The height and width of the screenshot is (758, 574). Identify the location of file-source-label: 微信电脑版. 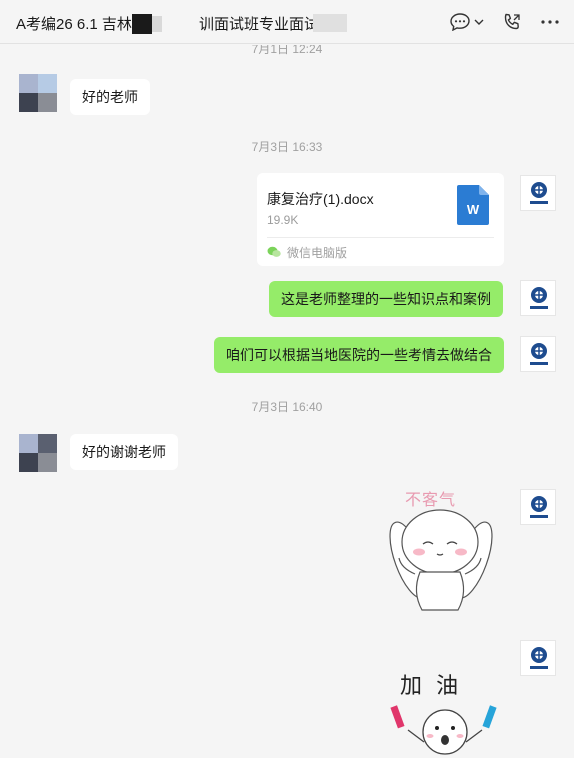
(317, 253).